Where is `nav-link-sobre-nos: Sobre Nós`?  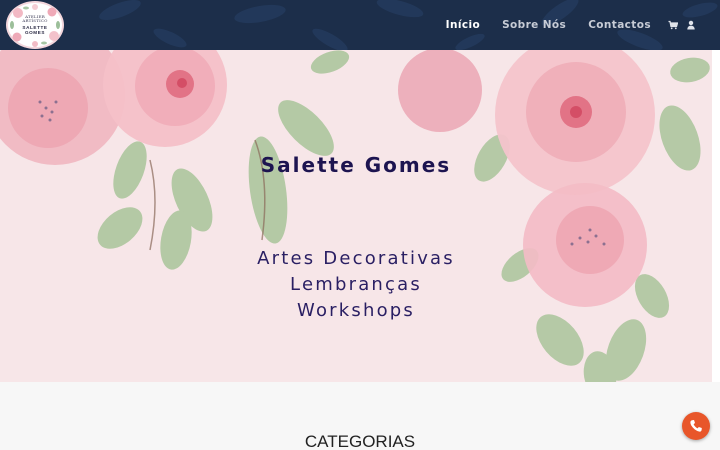 nav-link-sobre-nos: Sobre Nós is located at coordinates (534, 25).